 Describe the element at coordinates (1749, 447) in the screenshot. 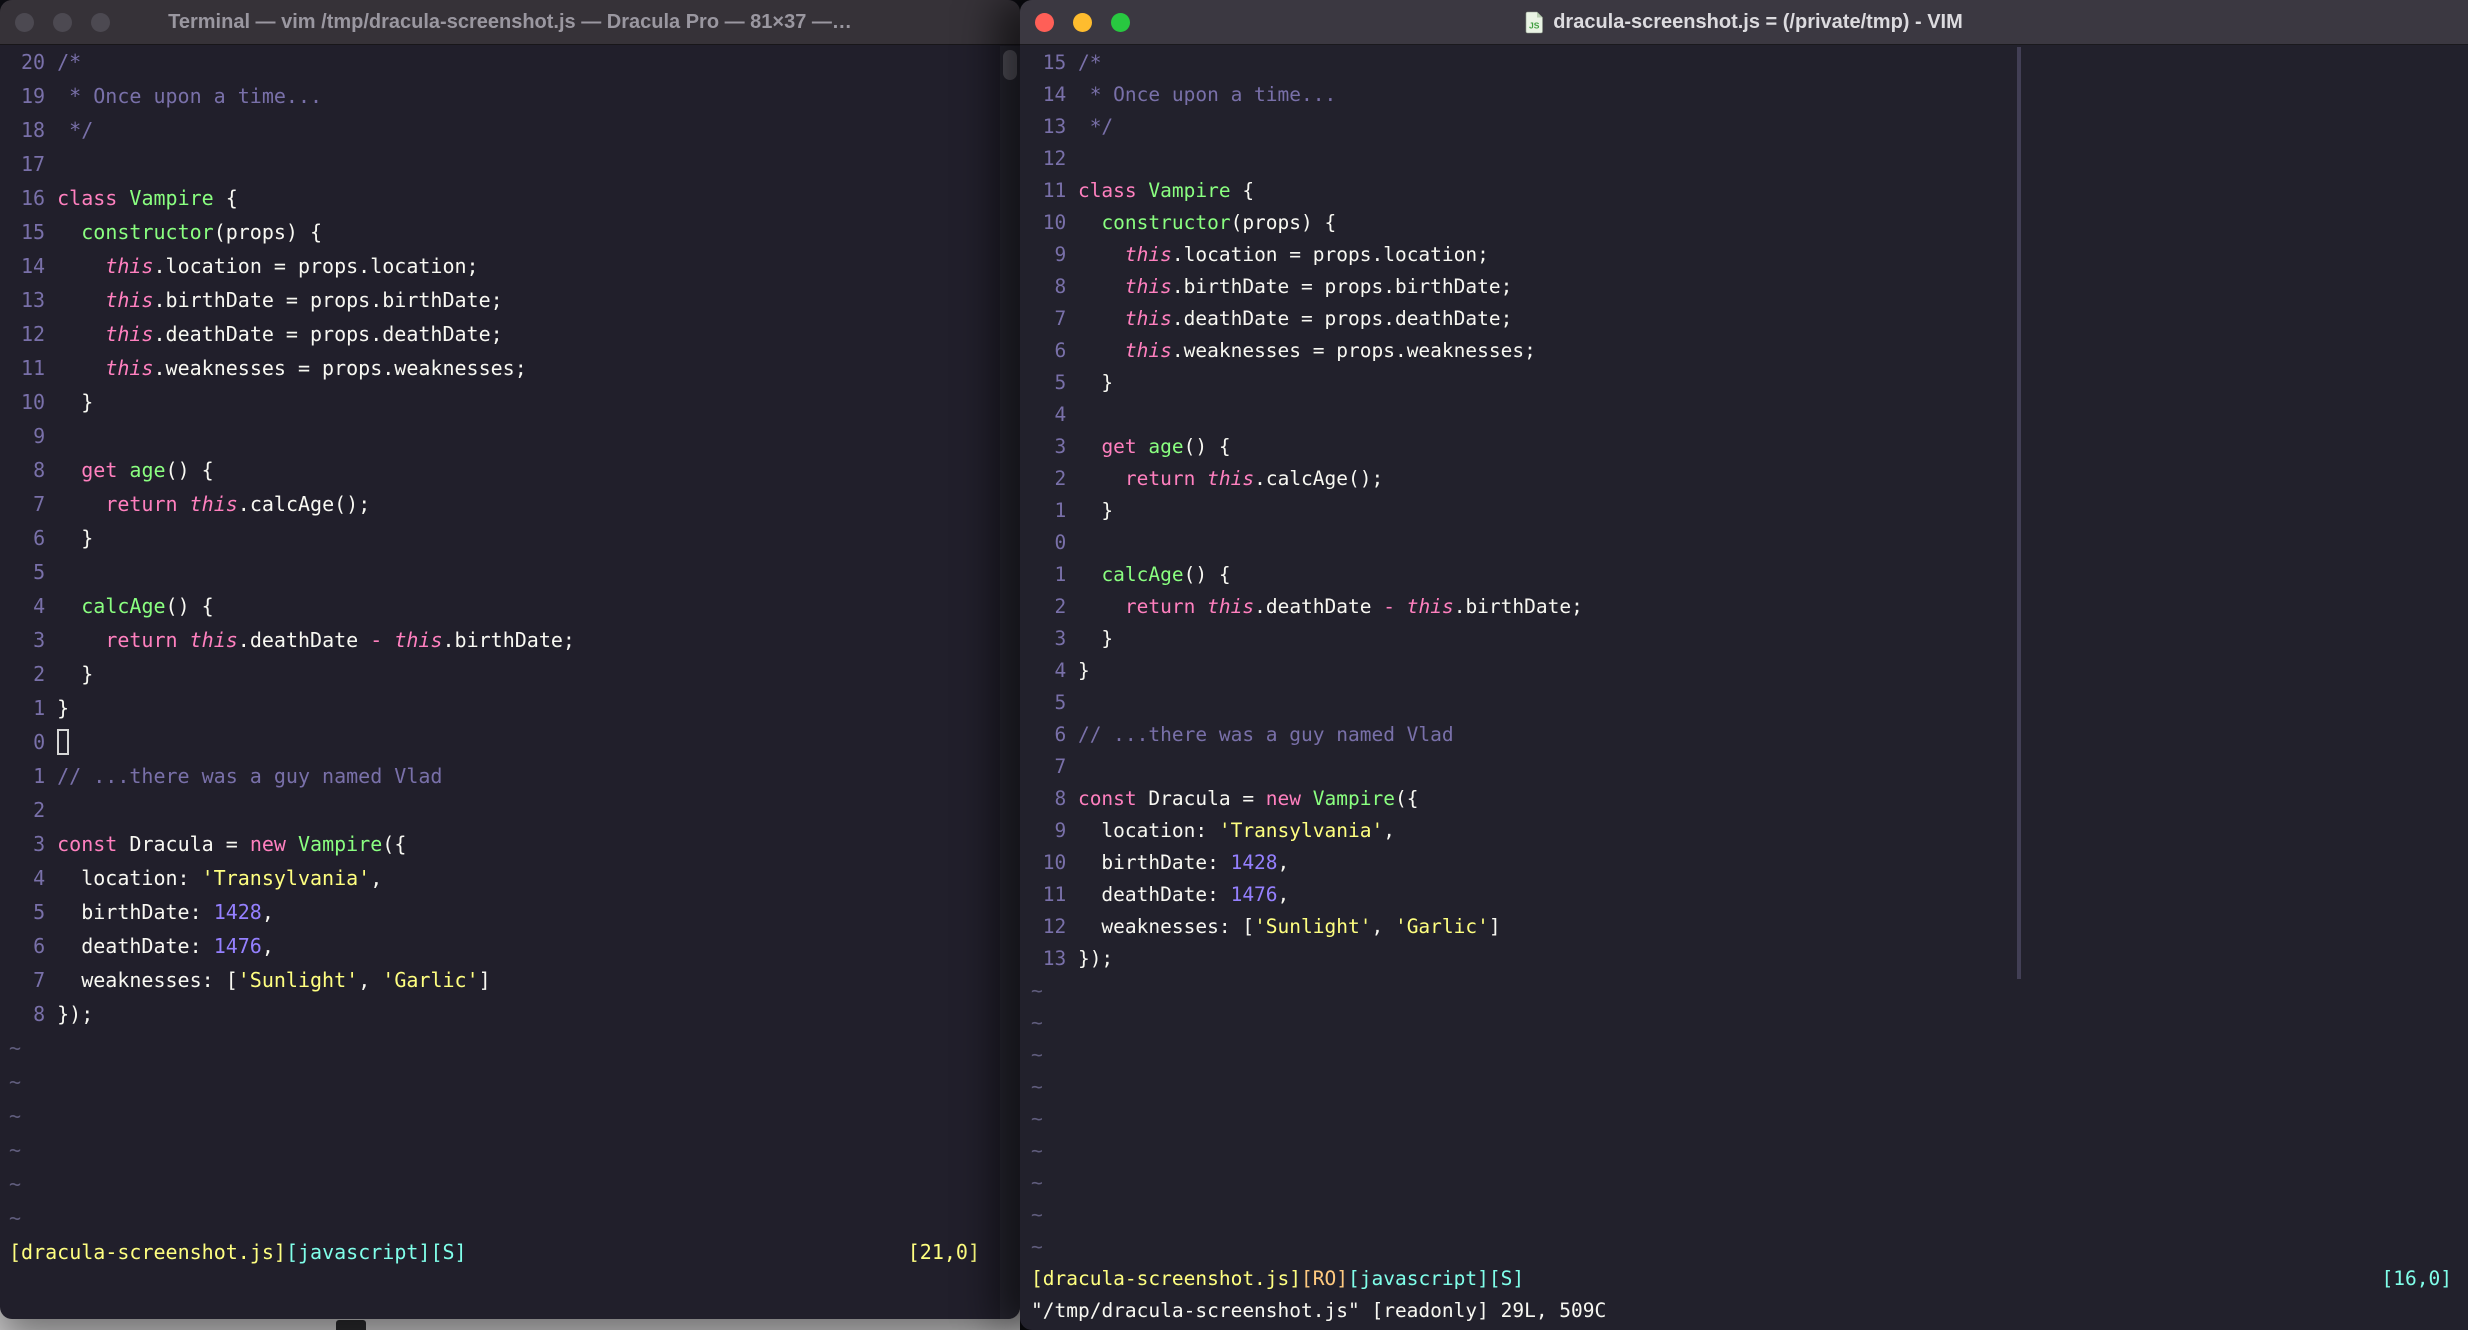

I see `code-line: 3 get age() {` at that location.